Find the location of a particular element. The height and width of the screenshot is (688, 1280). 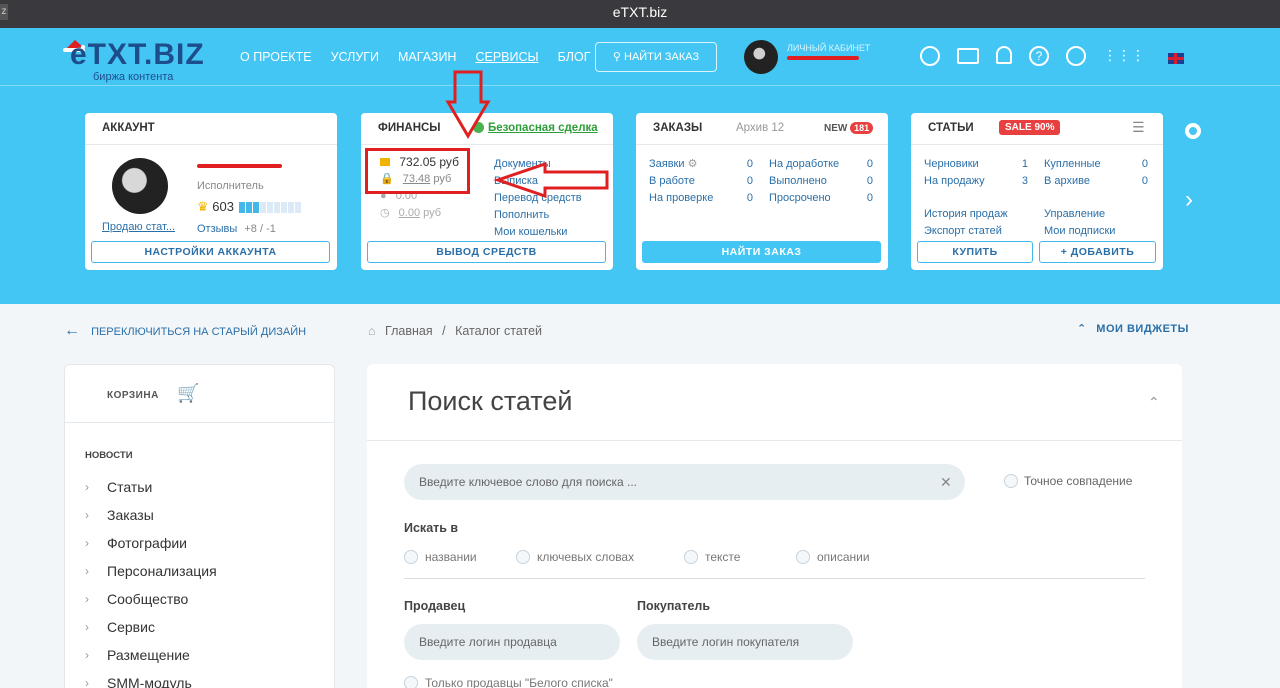

account-settings-button: НАСТРОЙКИ АККАУНТА is located at coordinates (210, 252).